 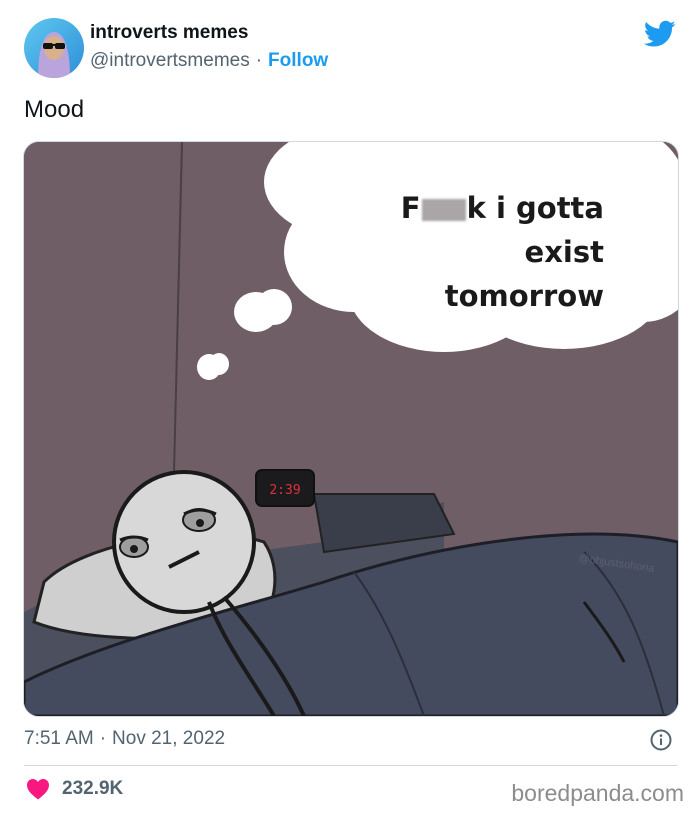 I want to click on thought-line-1: Fk i gotta exist, so click(x=502, y=230).